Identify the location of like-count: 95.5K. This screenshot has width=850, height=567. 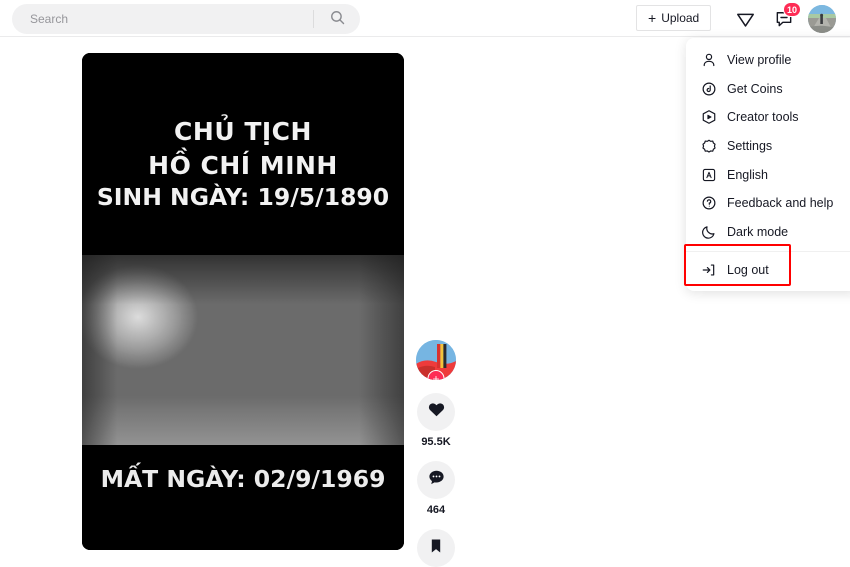
(436, 442).